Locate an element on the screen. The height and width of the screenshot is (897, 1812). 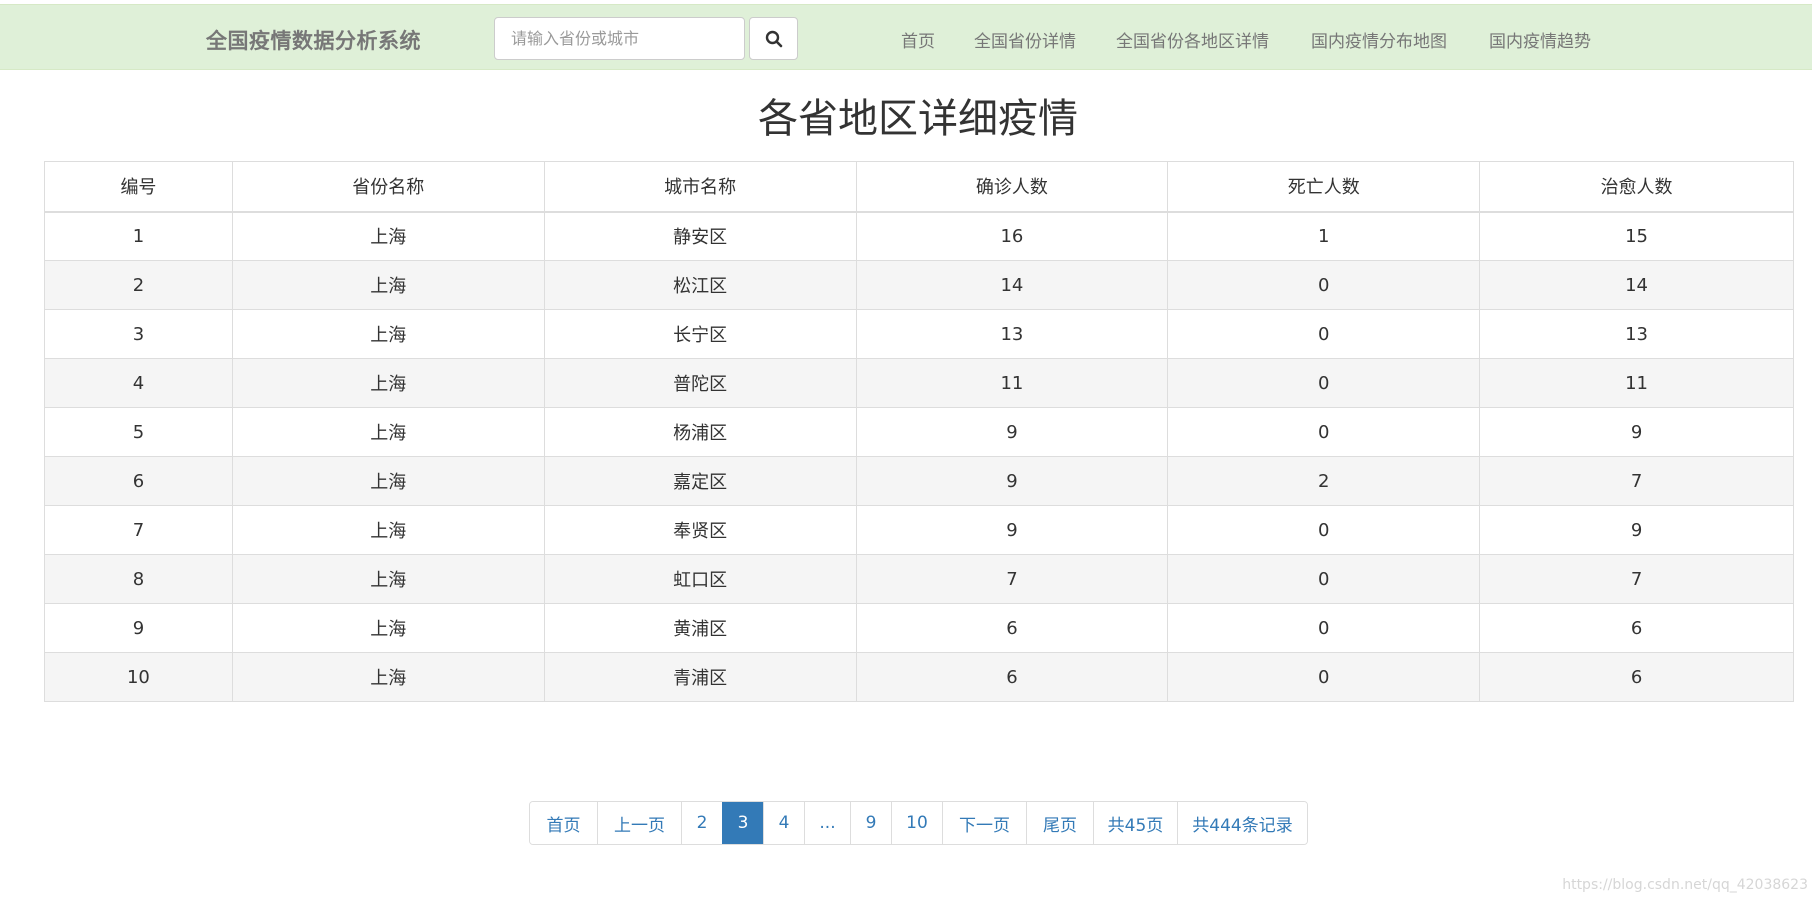
cell-id: 7 is located at coordinates (138, 530).